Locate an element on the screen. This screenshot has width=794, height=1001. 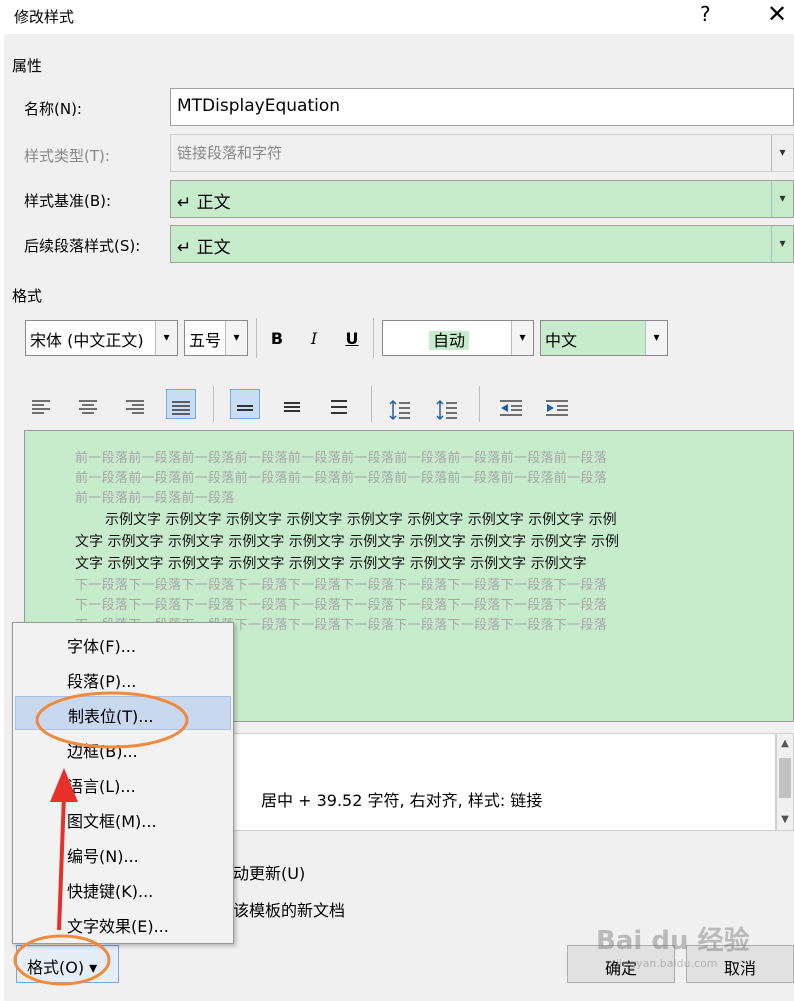
style-type-value: 链接段落和字符 is located at coordinates (230, 153).